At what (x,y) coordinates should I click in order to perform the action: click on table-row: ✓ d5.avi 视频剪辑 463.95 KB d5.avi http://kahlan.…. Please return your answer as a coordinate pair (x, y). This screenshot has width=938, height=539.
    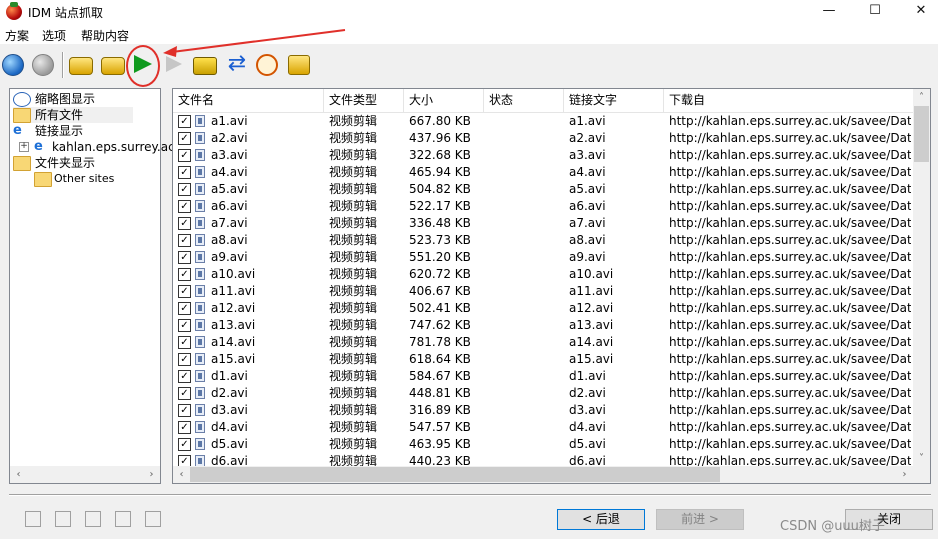
    Looking at the image, I should click on (543, 444).